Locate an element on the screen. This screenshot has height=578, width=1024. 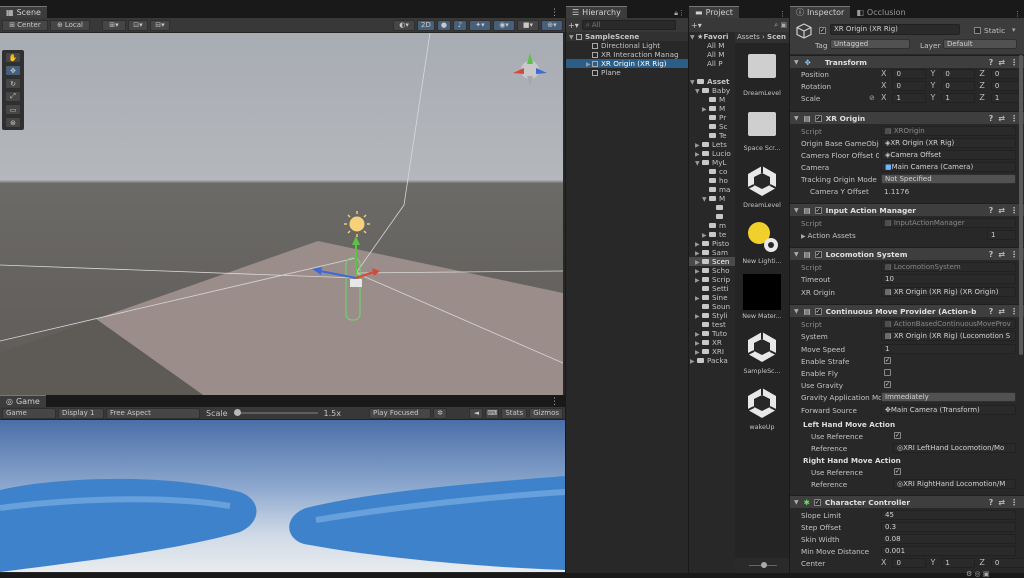
stats-button: Stats is located at coordinates (514, 413).